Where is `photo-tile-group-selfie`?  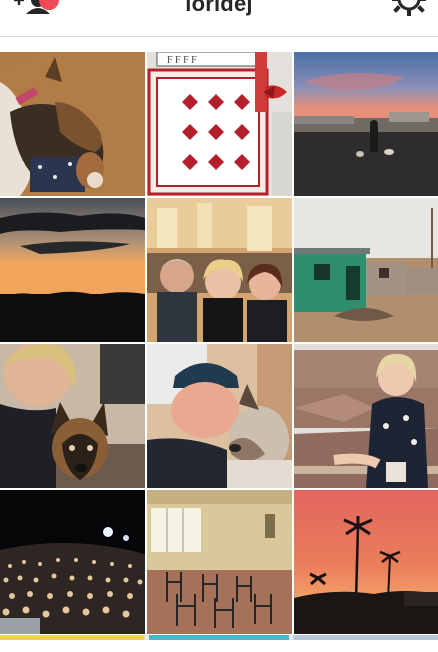
photo-tile-group-selfie is located at coordinates (219, 270).